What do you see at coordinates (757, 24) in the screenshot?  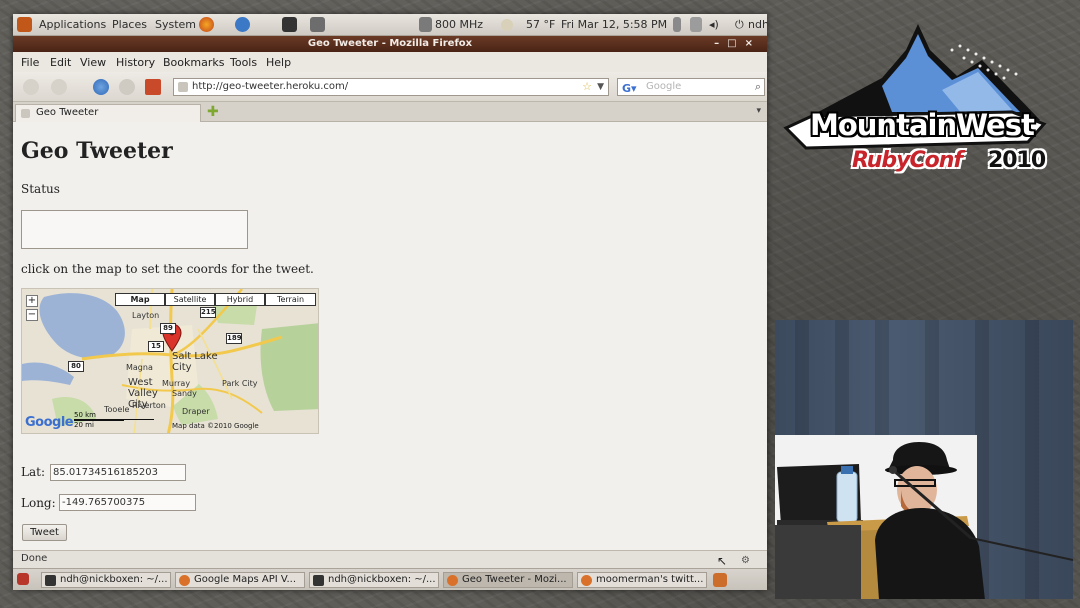 I see `user-menu: ndh` at bounding box center [757, 24].